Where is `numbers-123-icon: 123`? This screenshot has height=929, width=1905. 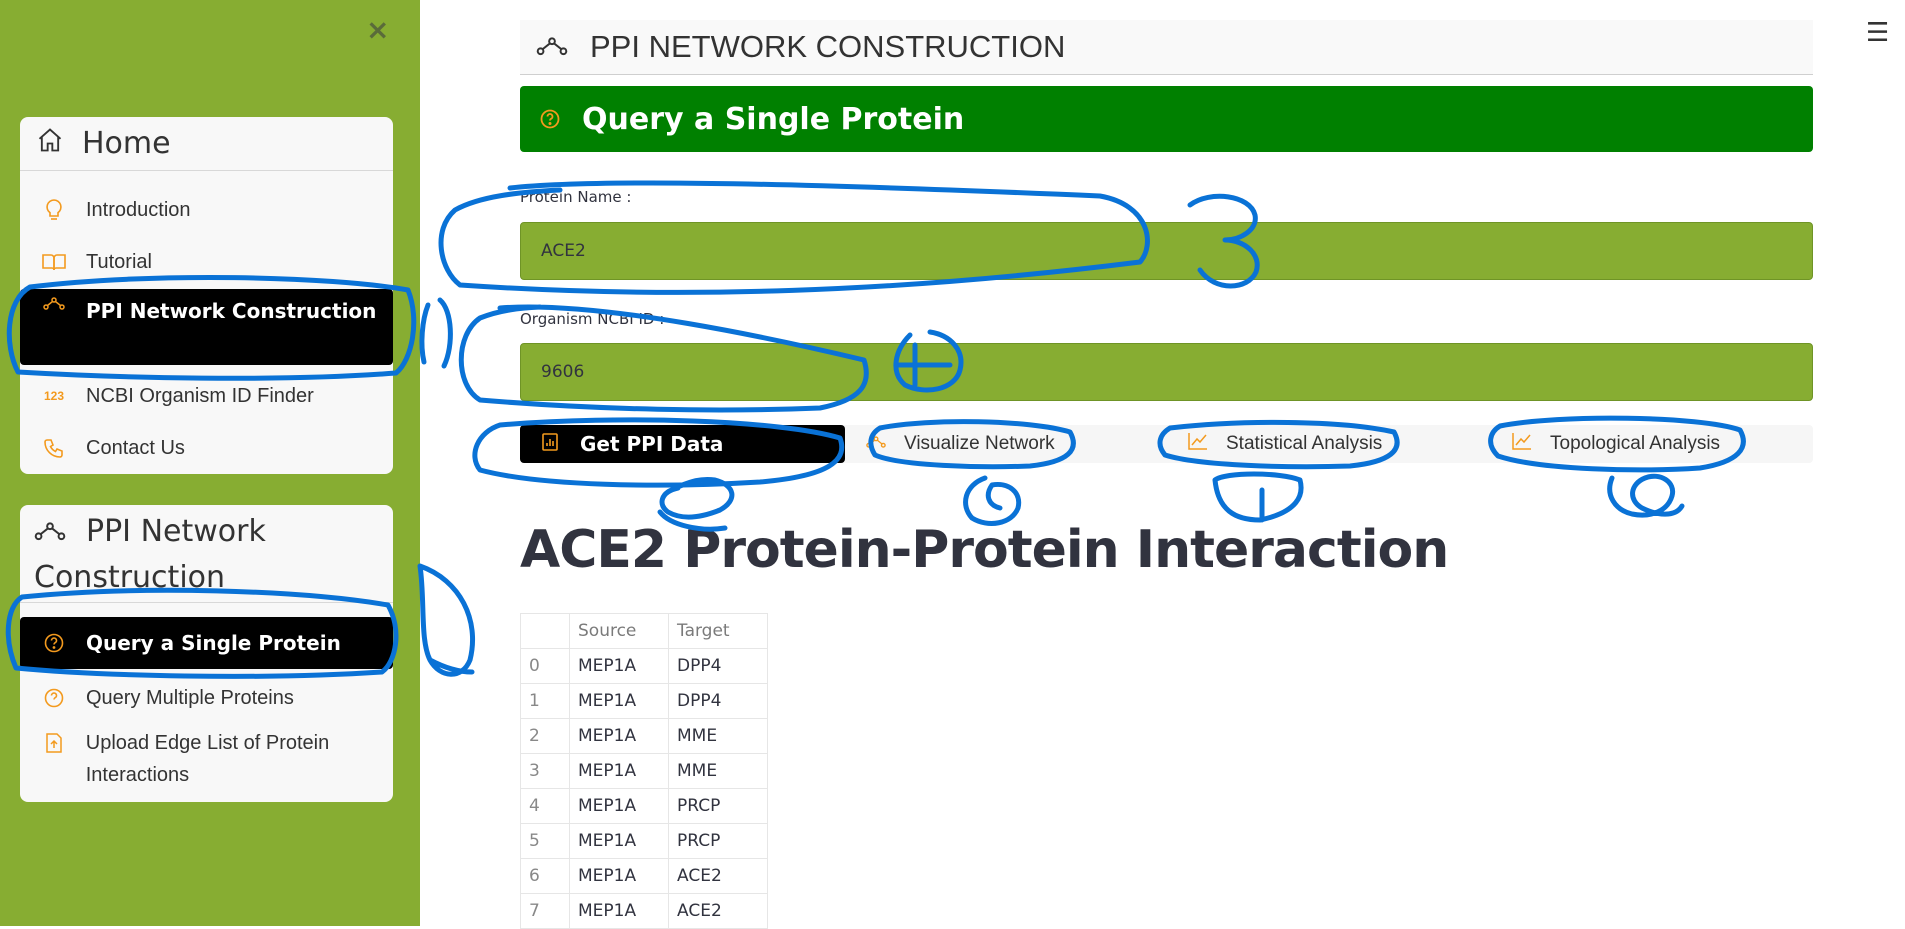 numbers-123-icon: 123 is located at coordinates (54, 396).